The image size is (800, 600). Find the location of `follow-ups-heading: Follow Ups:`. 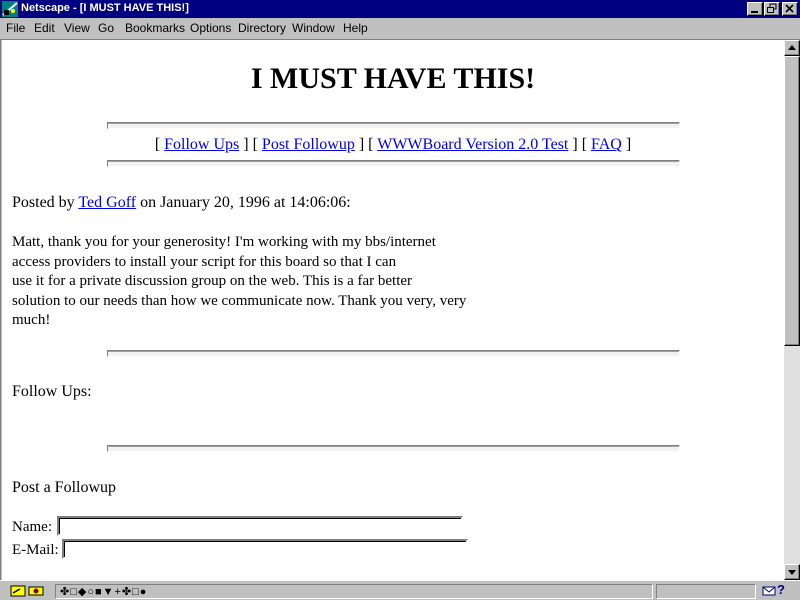

follow-ups-heading: Follow Ups: is located at coordinates (52, 391).